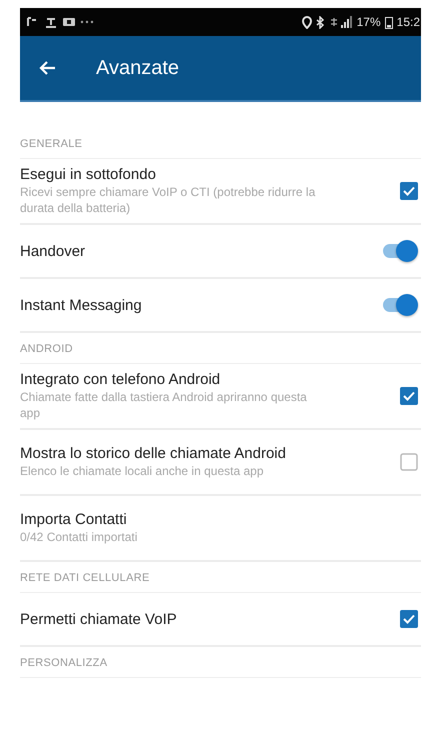 The width and height of the screenshot is (422, 741). Describe the element at coordinates (220, 577) in the screenshot. I see `section-header: RETE DATI CELLULARE` at that location.